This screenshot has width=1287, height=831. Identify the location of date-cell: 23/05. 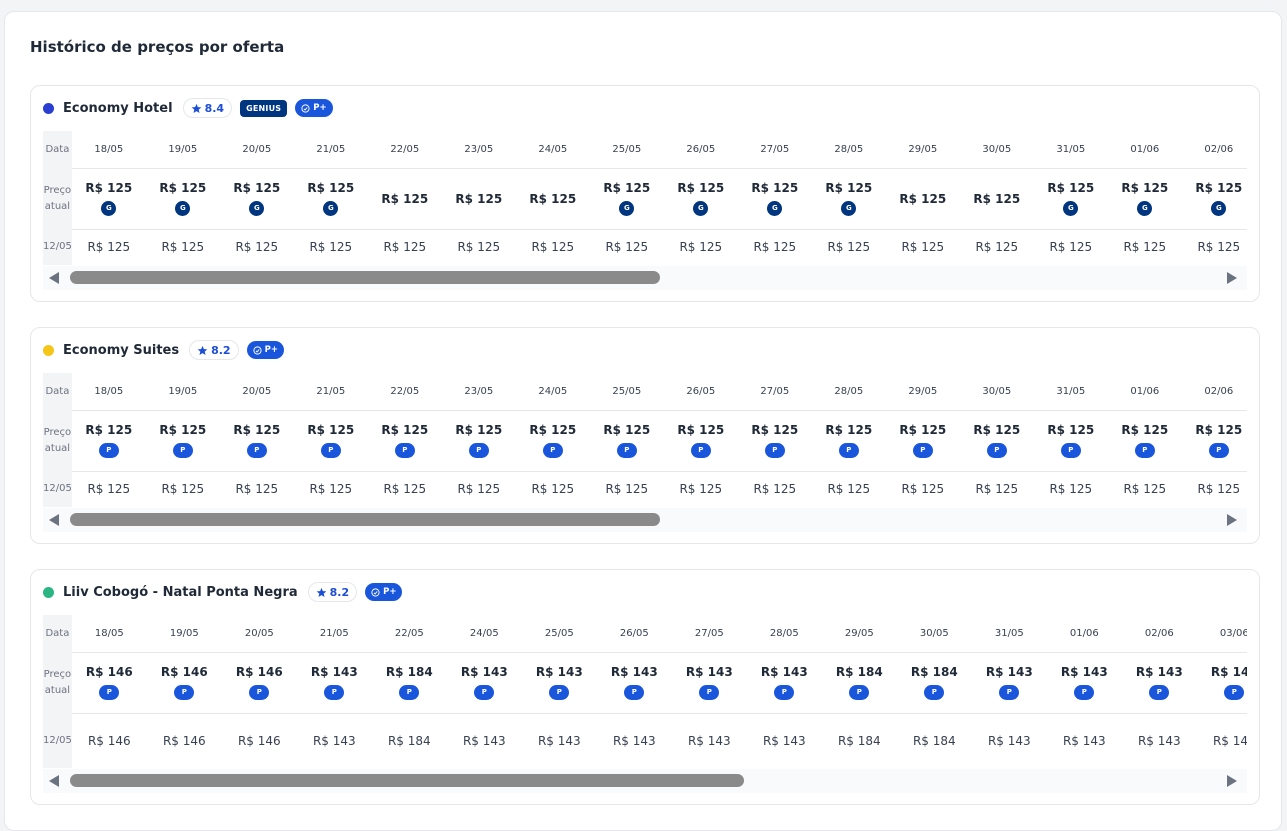
(478, 150).